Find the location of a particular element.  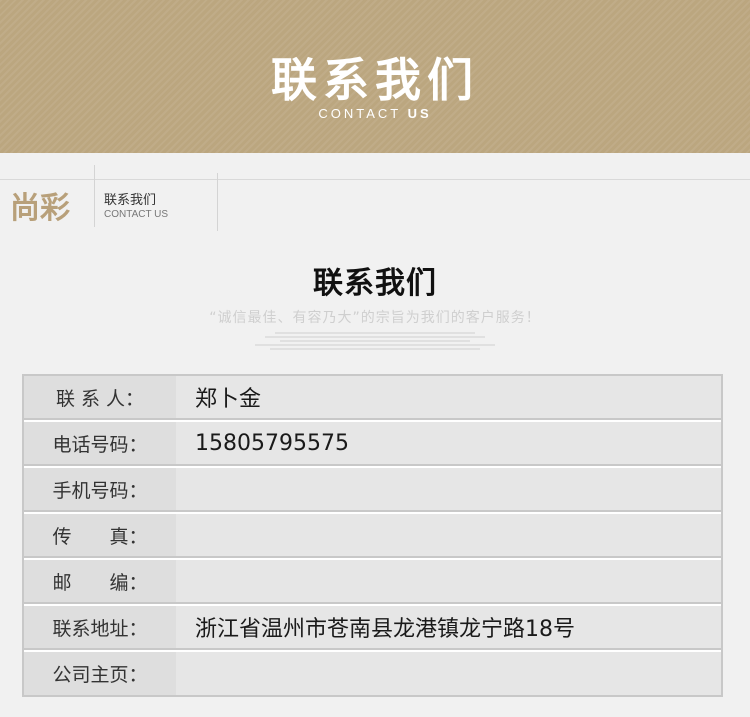

page-title: 联系我们 is located at coordinates (375, 283).